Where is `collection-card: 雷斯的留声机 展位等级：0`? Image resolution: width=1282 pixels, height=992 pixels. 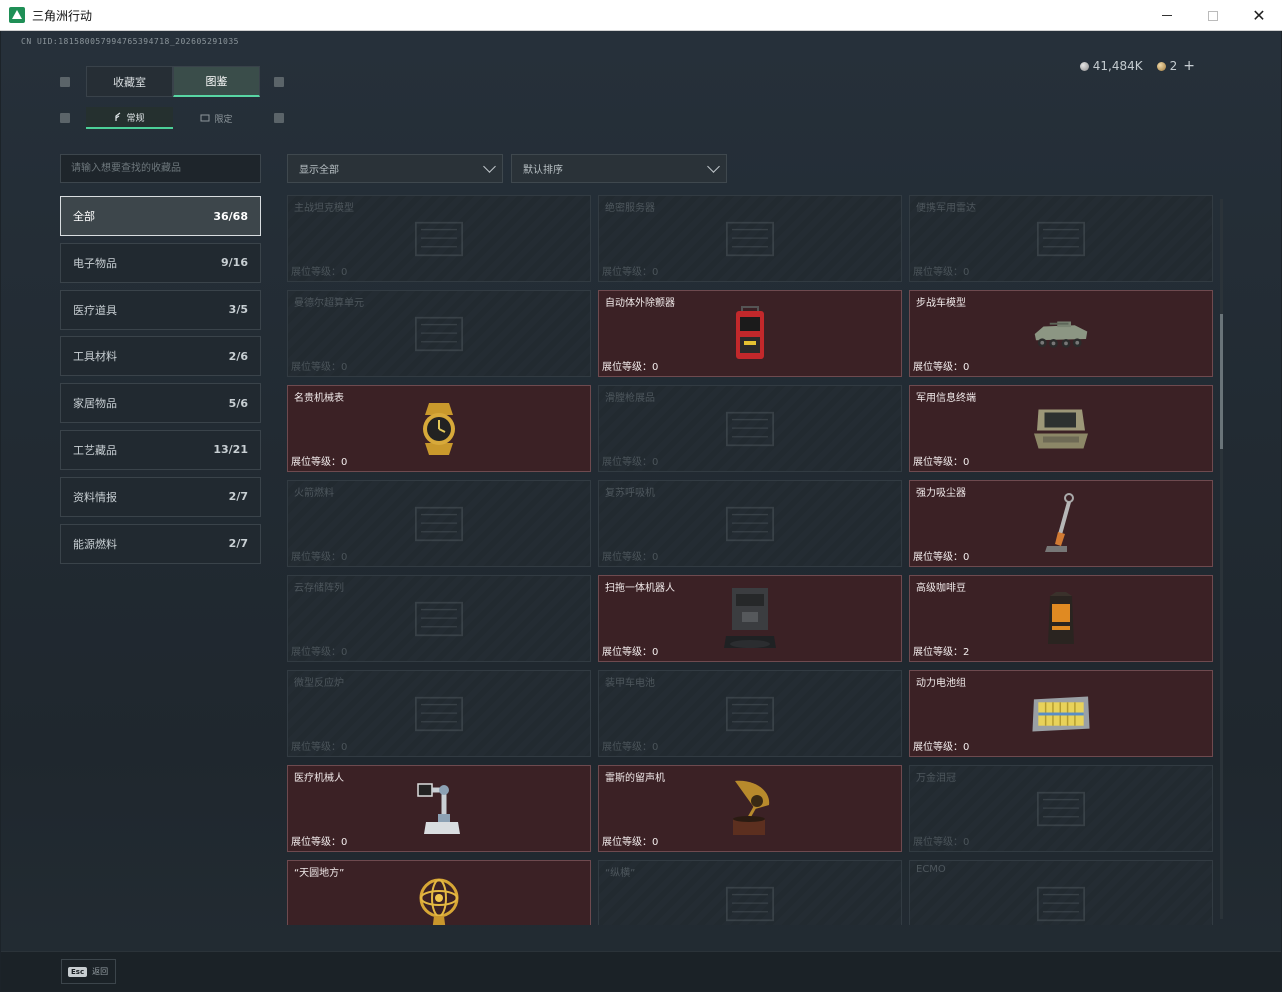 collection-card: 雷斯的留声机 展位等级：0 is located at coordinates (750, 808).